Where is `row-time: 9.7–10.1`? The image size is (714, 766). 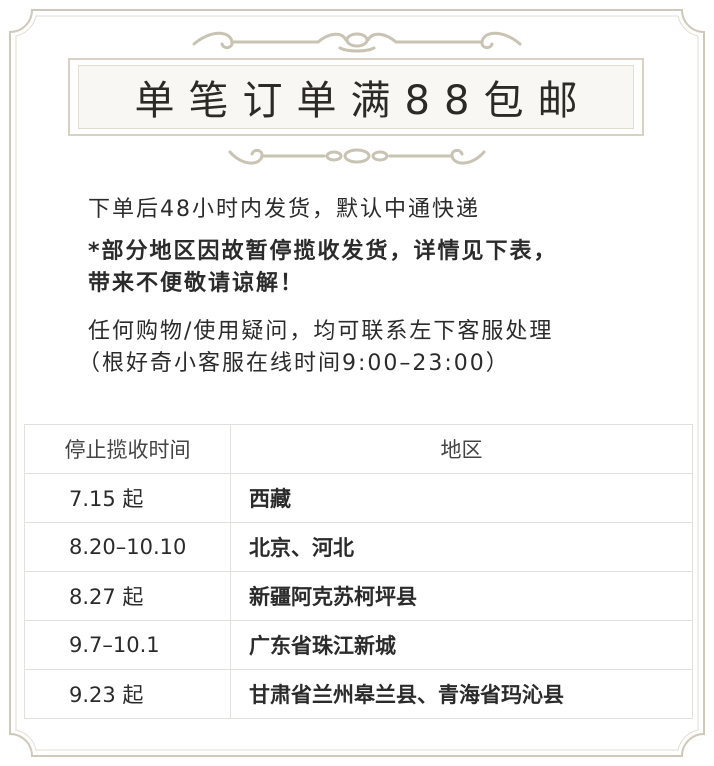
row-time: 9.7–10.1 is located at coordinates (127, 645).